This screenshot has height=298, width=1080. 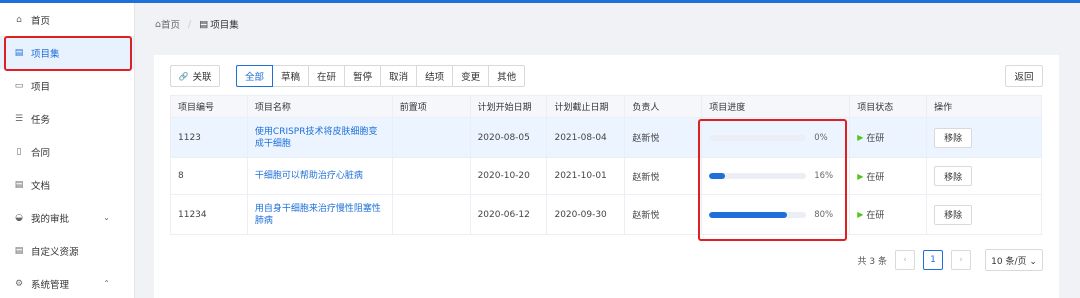 I want to click on link-icon: 🔗, so click(x=183, y=76).